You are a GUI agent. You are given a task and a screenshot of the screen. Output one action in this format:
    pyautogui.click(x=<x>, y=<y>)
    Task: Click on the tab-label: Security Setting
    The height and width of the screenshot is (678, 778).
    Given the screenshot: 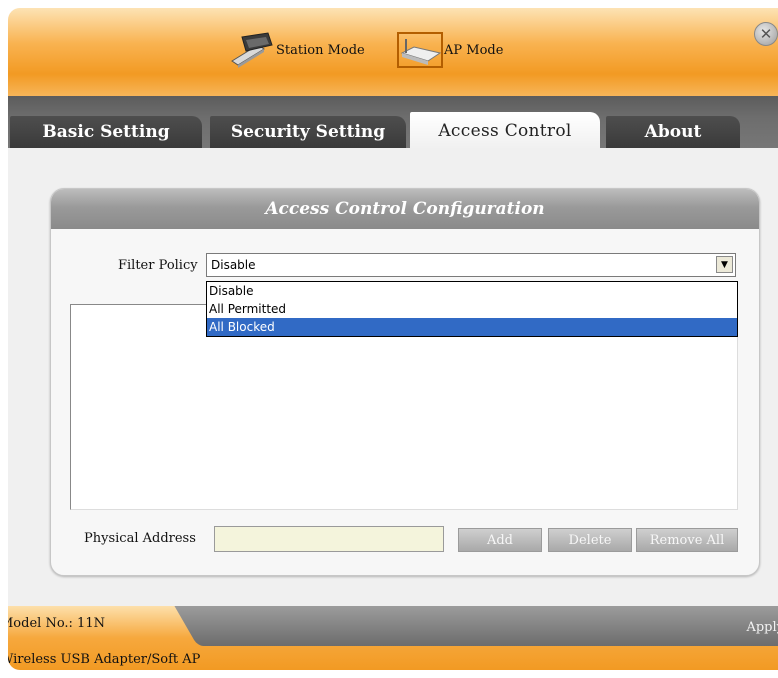 What is the action you would take?
    pyautogui.click(x=308, y=132)
    